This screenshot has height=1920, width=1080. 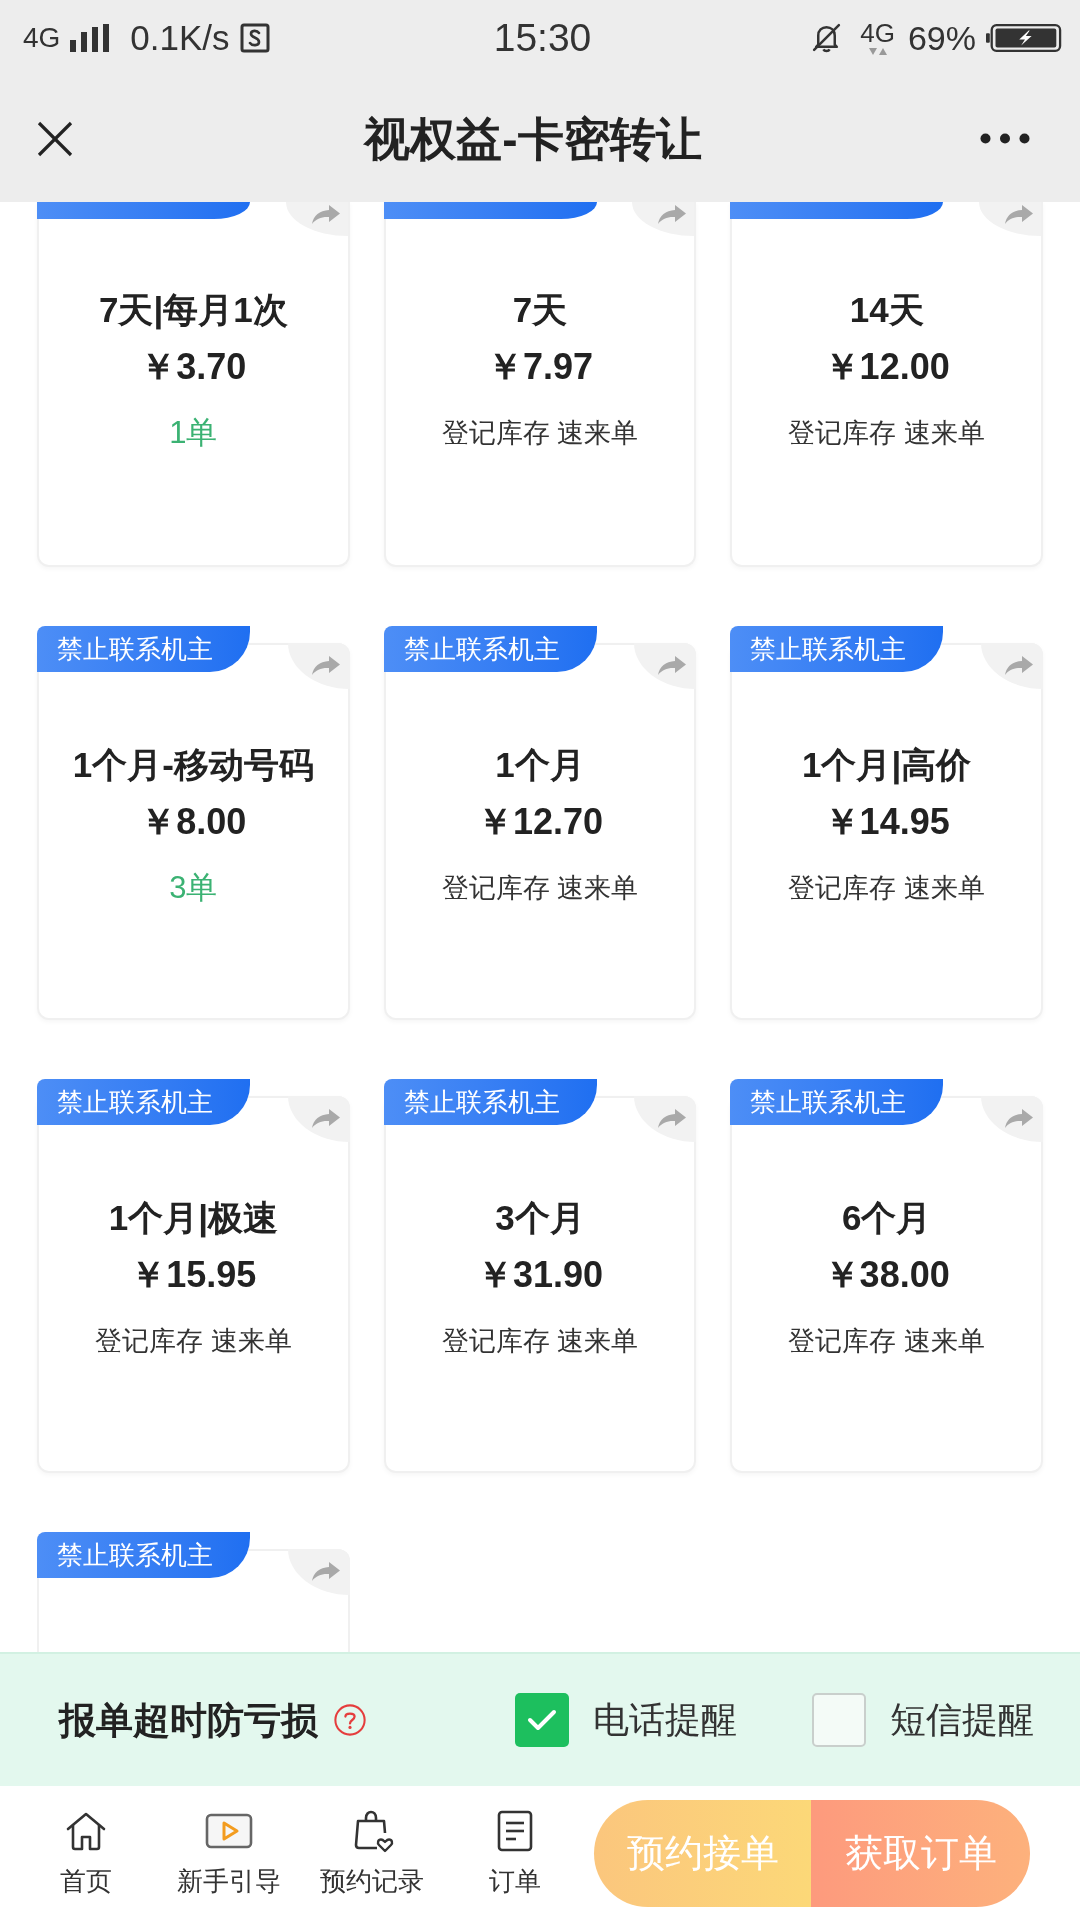 I want to click on plan-price: ￥38.00, so click(x=886, y=1275).